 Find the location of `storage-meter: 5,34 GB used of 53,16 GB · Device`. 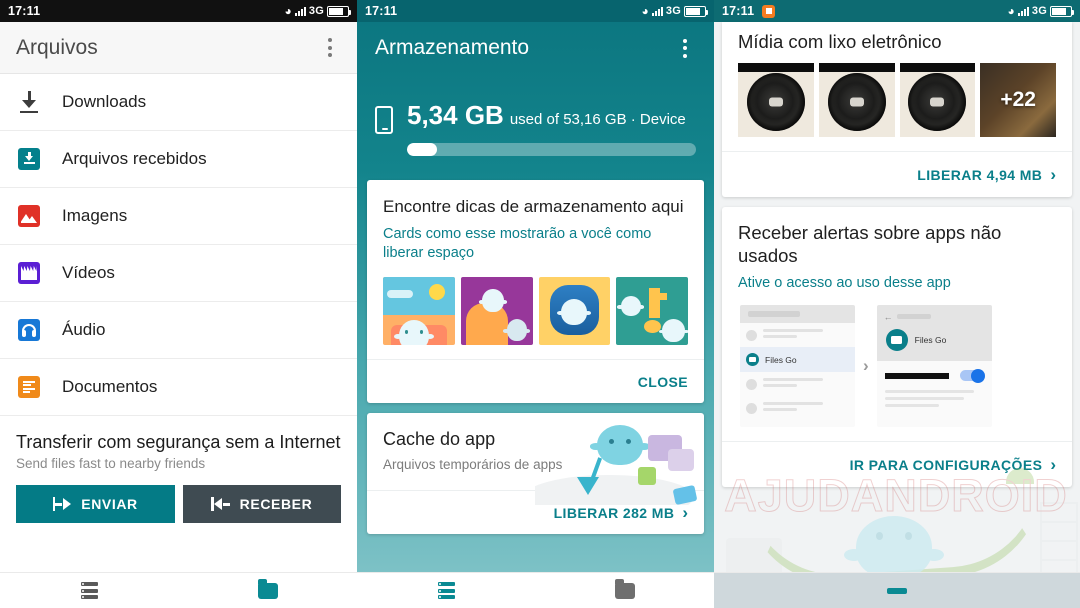

storage-meter: 5,34 GB used of 53,16 GB · Device is located at coordinates (551, 128).